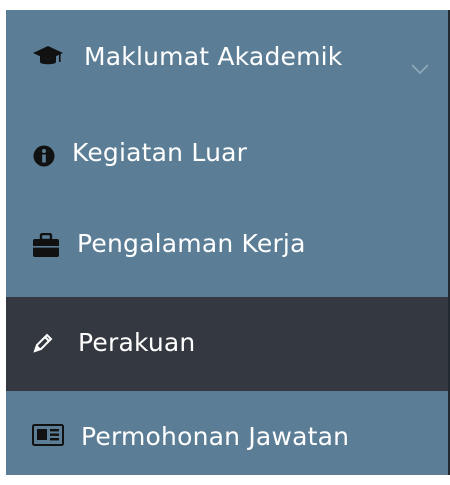 This screenshot has width=450, height=485. Describe the element at coordinates (420, 66) in the screenshot. I see `chevron-down-icon` at that location.